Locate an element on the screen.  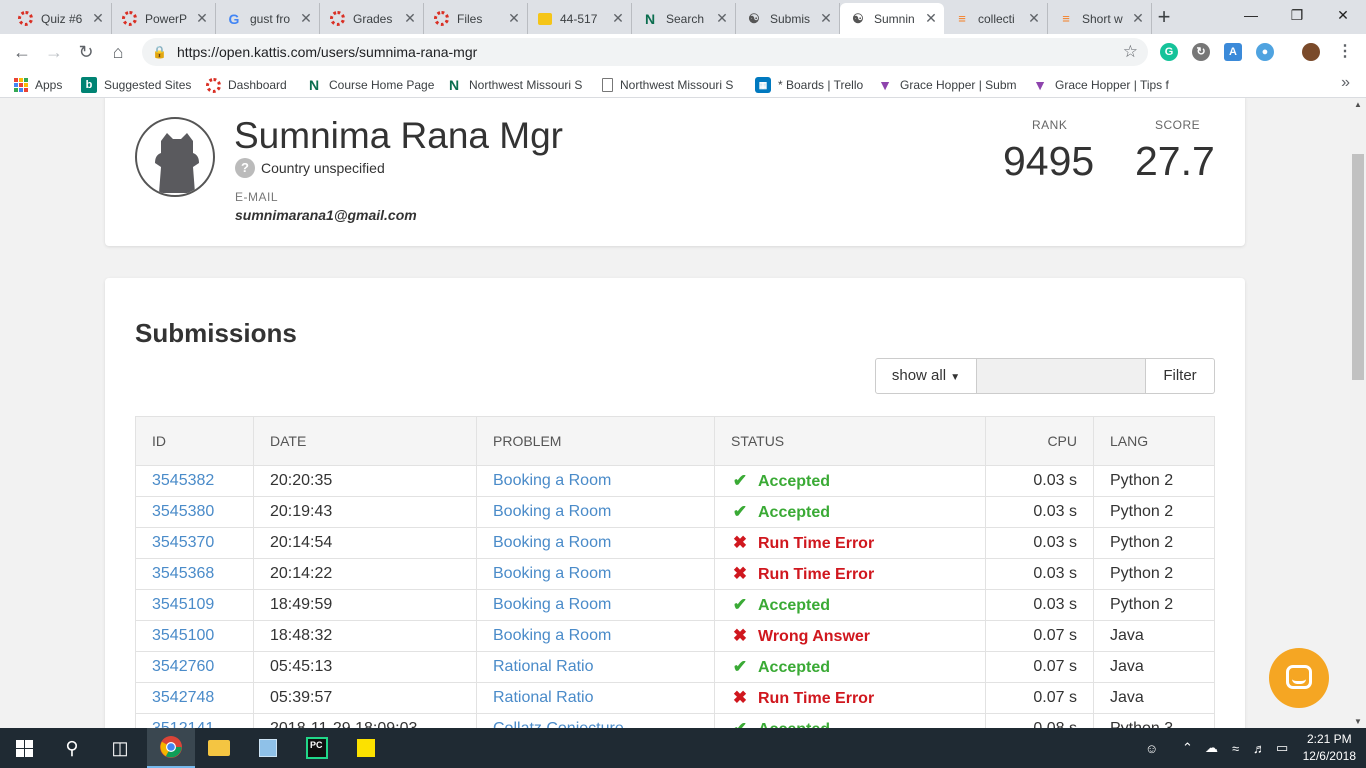
tab-8: ☯ Sumnin ✕ is located at coordinates (892, 18).